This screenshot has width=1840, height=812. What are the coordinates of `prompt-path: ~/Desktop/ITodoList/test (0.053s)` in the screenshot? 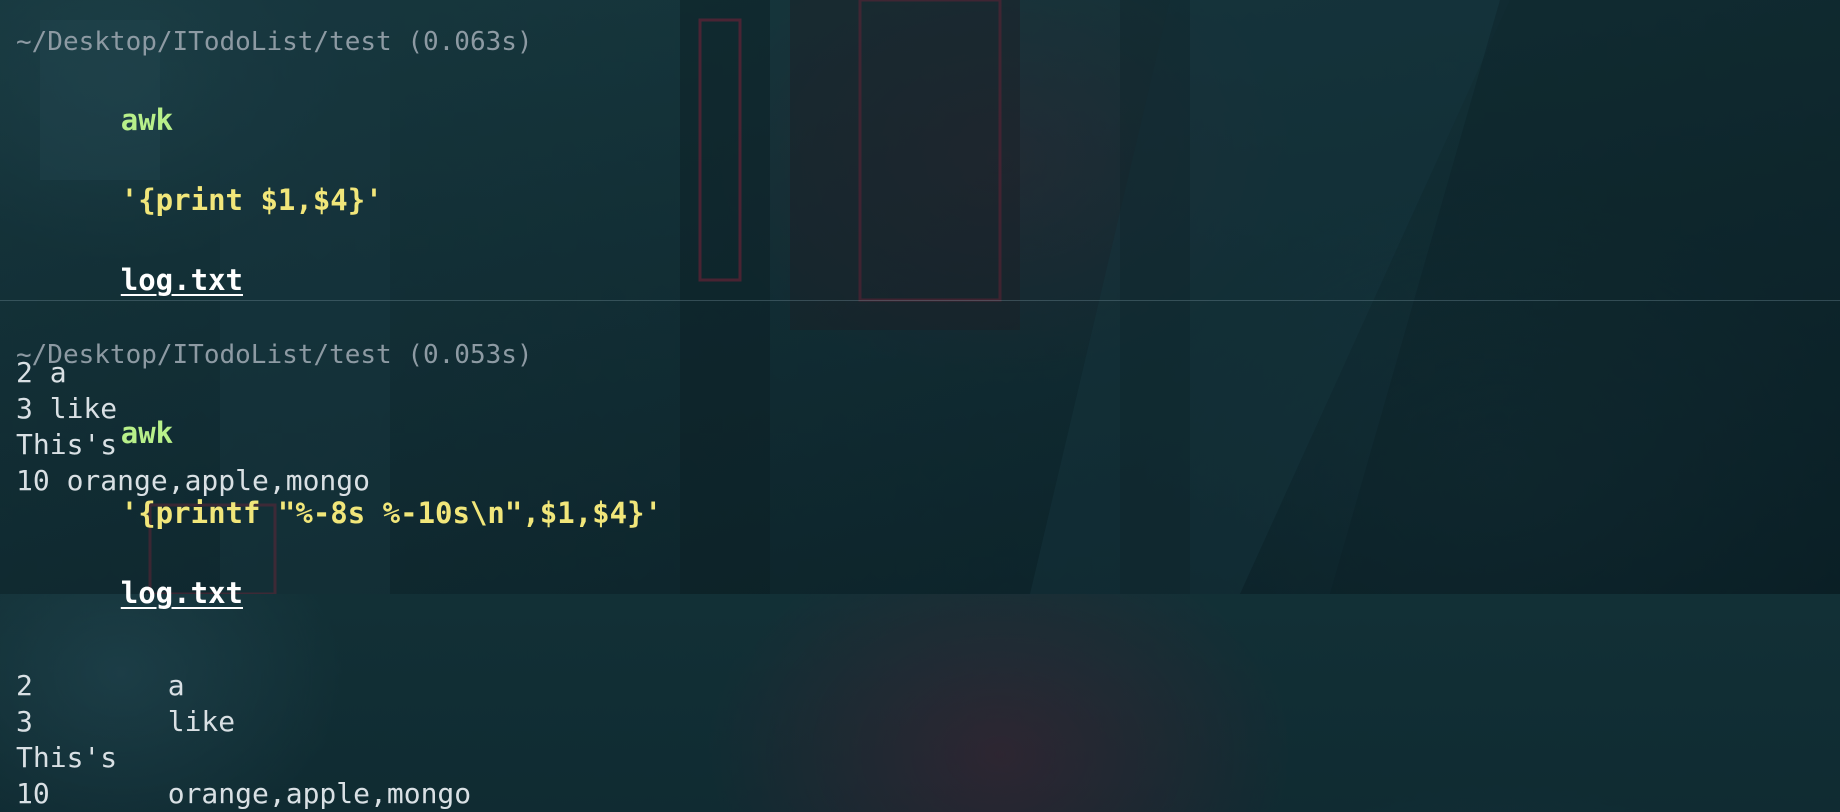 It's located at (274, 355).